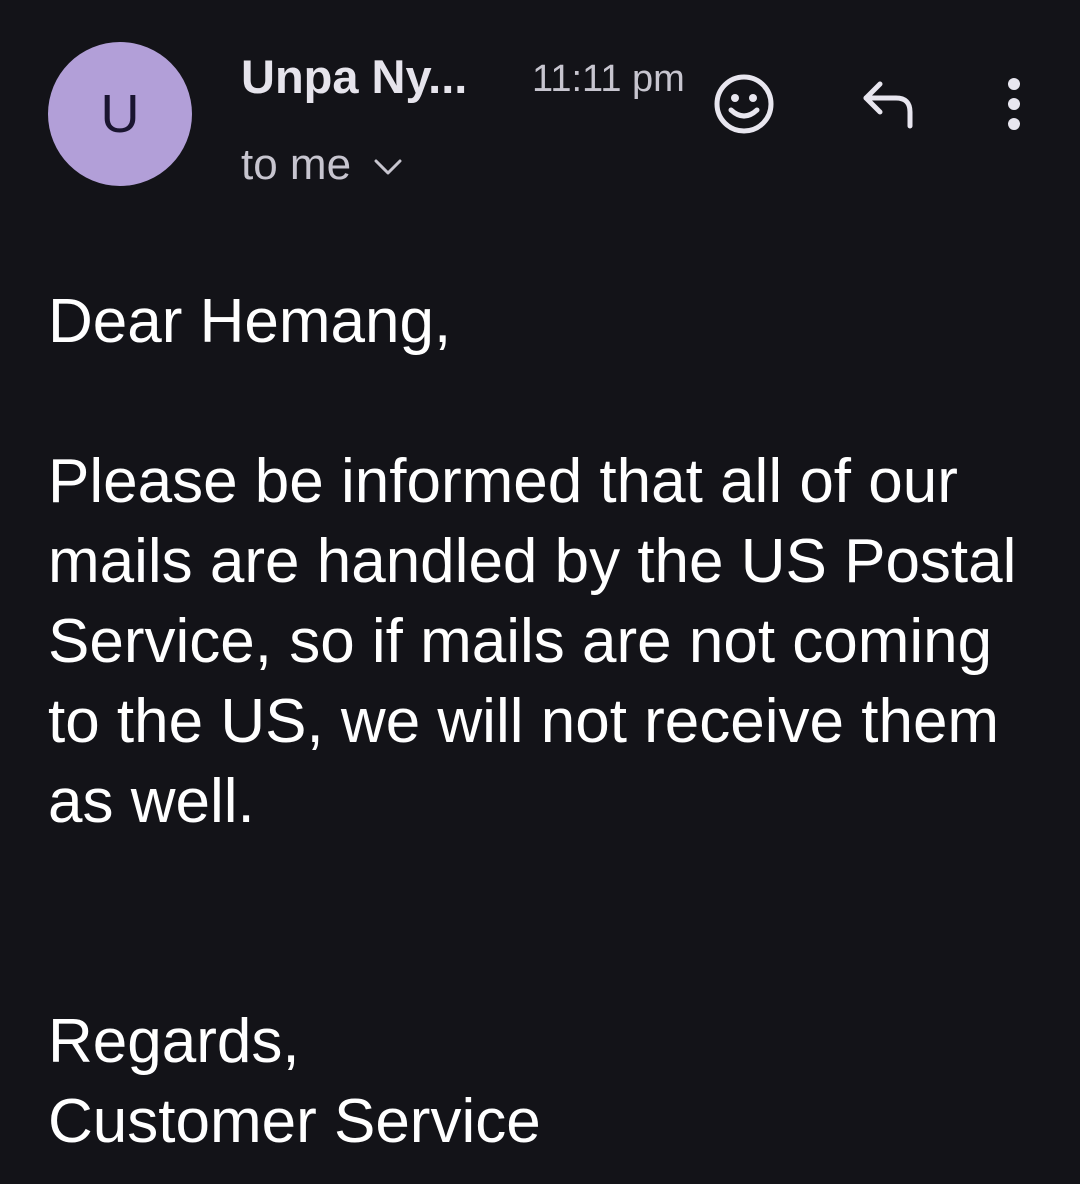 This screenshot has height=1184, width=1080. I want to click on recipient-details-toggle: to me, so click(322, 165).